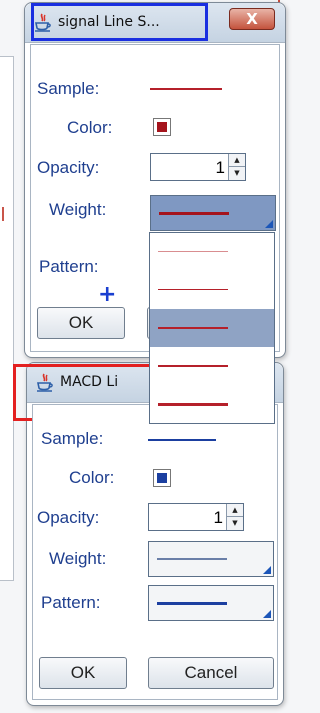 The height and width of the screenshot is (713, 320). Describe the element at coordinates (211, 673) in the screenshot. I see `cancel-button: Cancel` at that location.